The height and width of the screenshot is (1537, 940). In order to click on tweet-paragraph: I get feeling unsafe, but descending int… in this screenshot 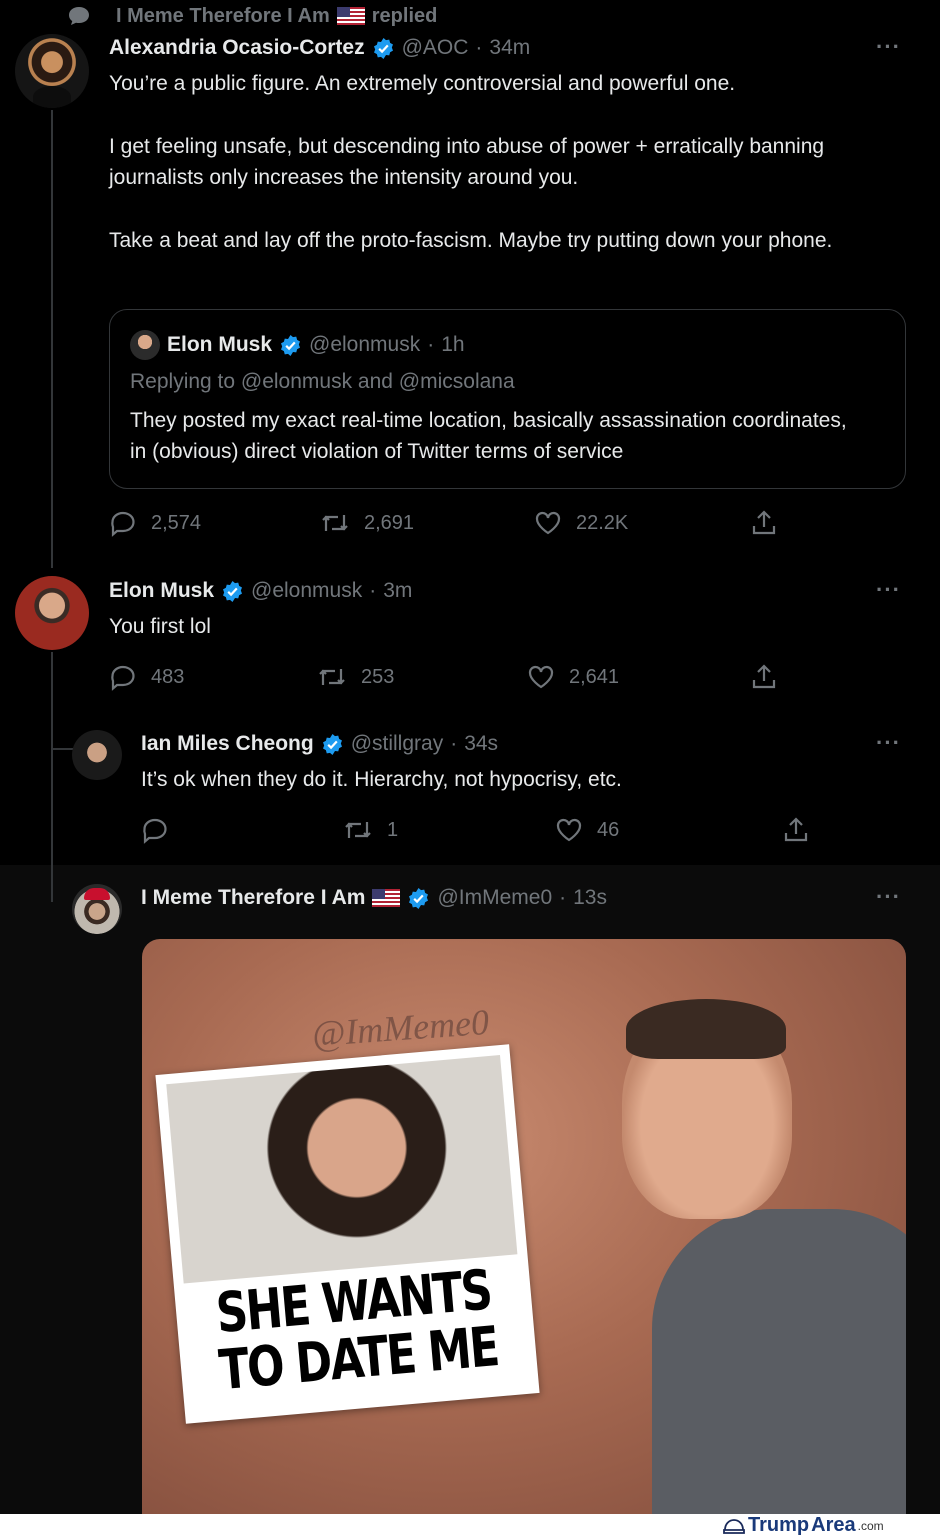, I will do `click(467, 162)`.